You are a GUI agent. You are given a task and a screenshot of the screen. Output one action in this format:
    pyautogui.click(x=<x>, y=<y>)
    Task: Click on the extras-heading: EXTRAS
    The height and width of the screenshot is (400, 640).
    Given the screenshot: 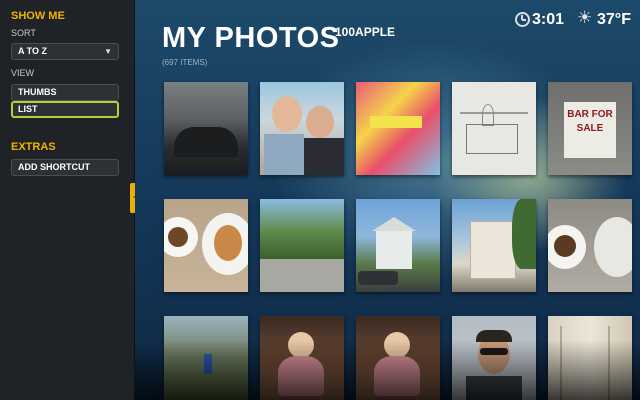 What is the action you would take?
    pyautogui.click(x=33, y=147)
    